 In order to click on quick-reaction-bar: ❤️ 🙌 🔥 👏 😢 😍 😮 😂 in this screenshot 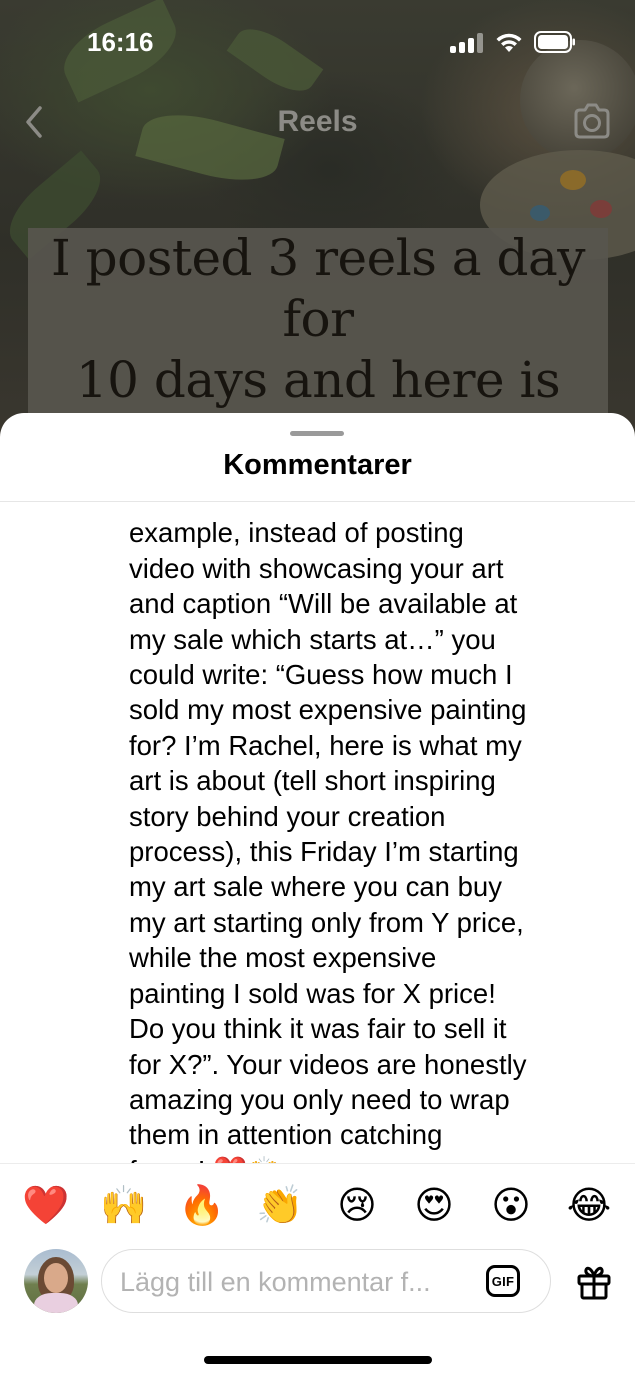, I will do `click(317, 1205)`.